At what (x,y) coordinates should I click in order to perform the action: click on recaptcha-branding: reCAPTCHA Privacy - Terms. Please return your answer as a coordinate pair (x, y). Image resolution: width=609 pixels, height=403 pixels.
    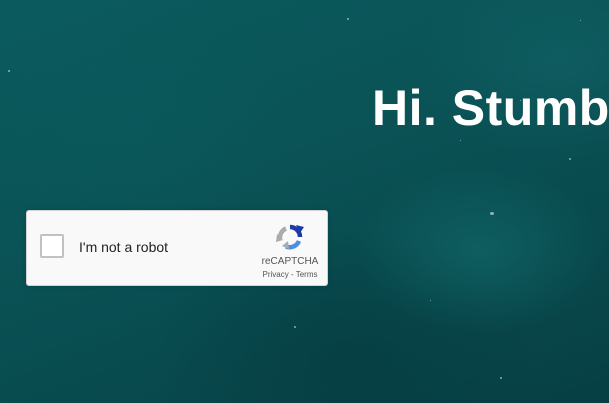
    Looking at the image, I should click on (290, 252).